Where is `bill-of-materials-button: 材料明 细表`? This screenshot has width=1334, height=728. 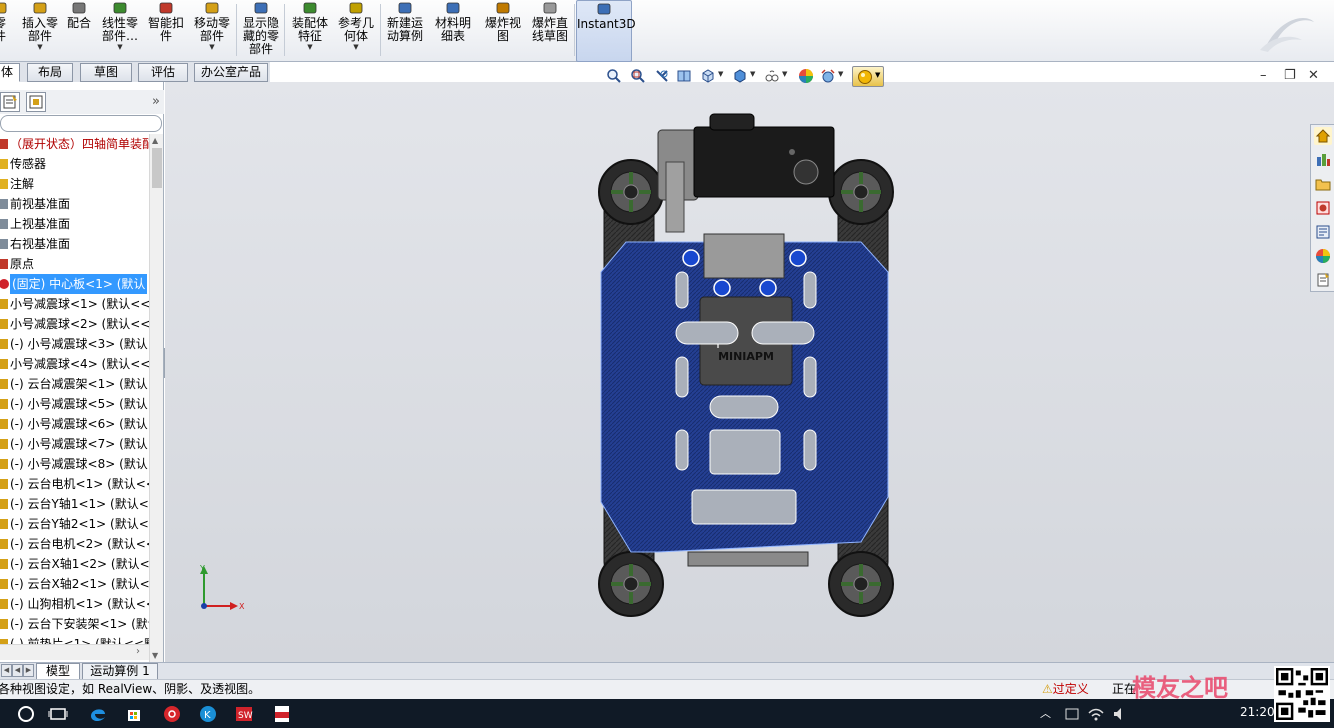 bill-of-materials-button: 材料明 细表 is located at coordinates (453, 31).